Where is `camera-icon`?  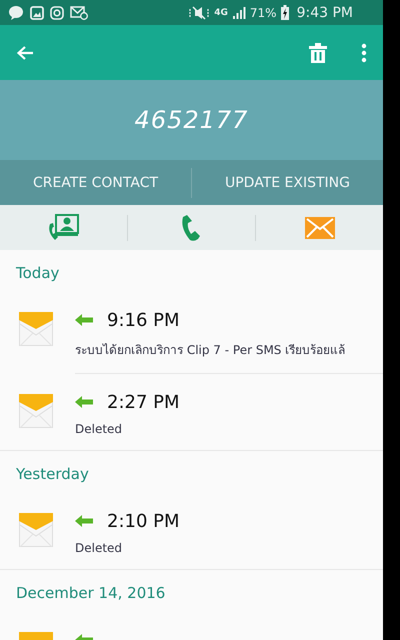
camera-icon is located at coordinates (57, 13).